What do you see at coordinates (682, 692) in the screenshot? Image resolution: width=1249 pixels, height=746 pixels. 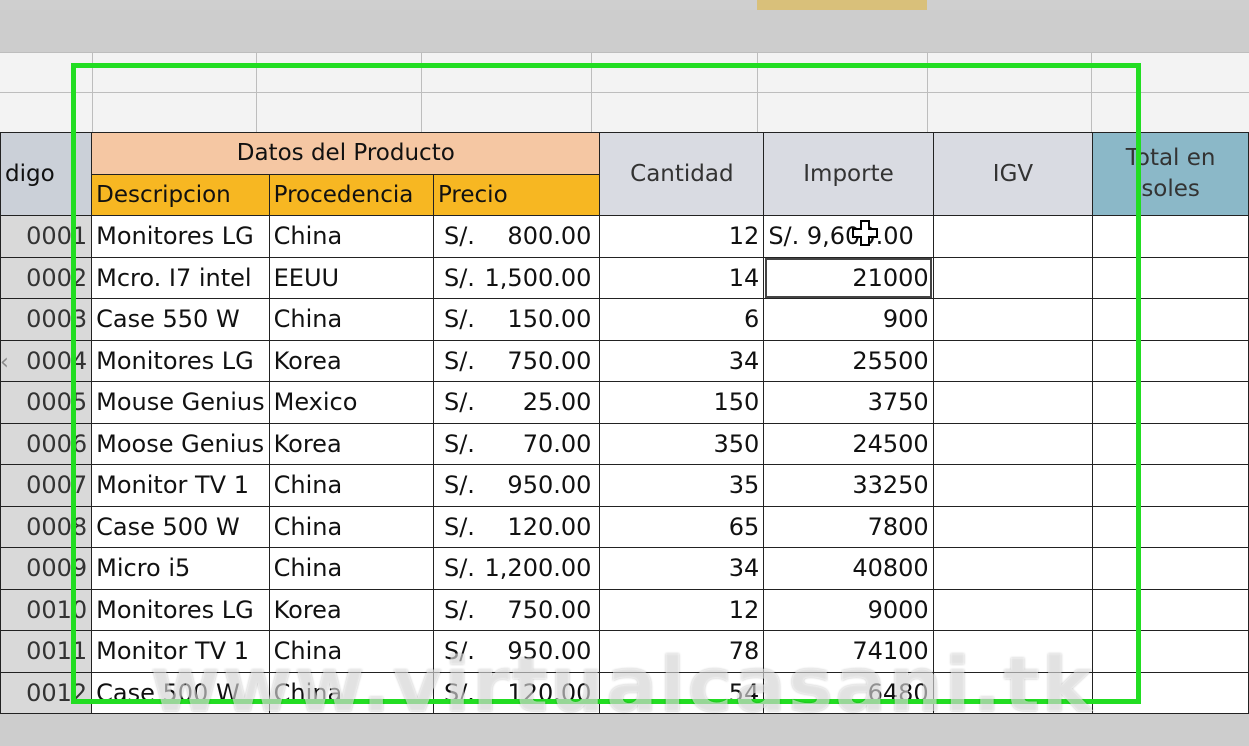 I see `cell-cantidad: 54` at bounding box center [682, 692].